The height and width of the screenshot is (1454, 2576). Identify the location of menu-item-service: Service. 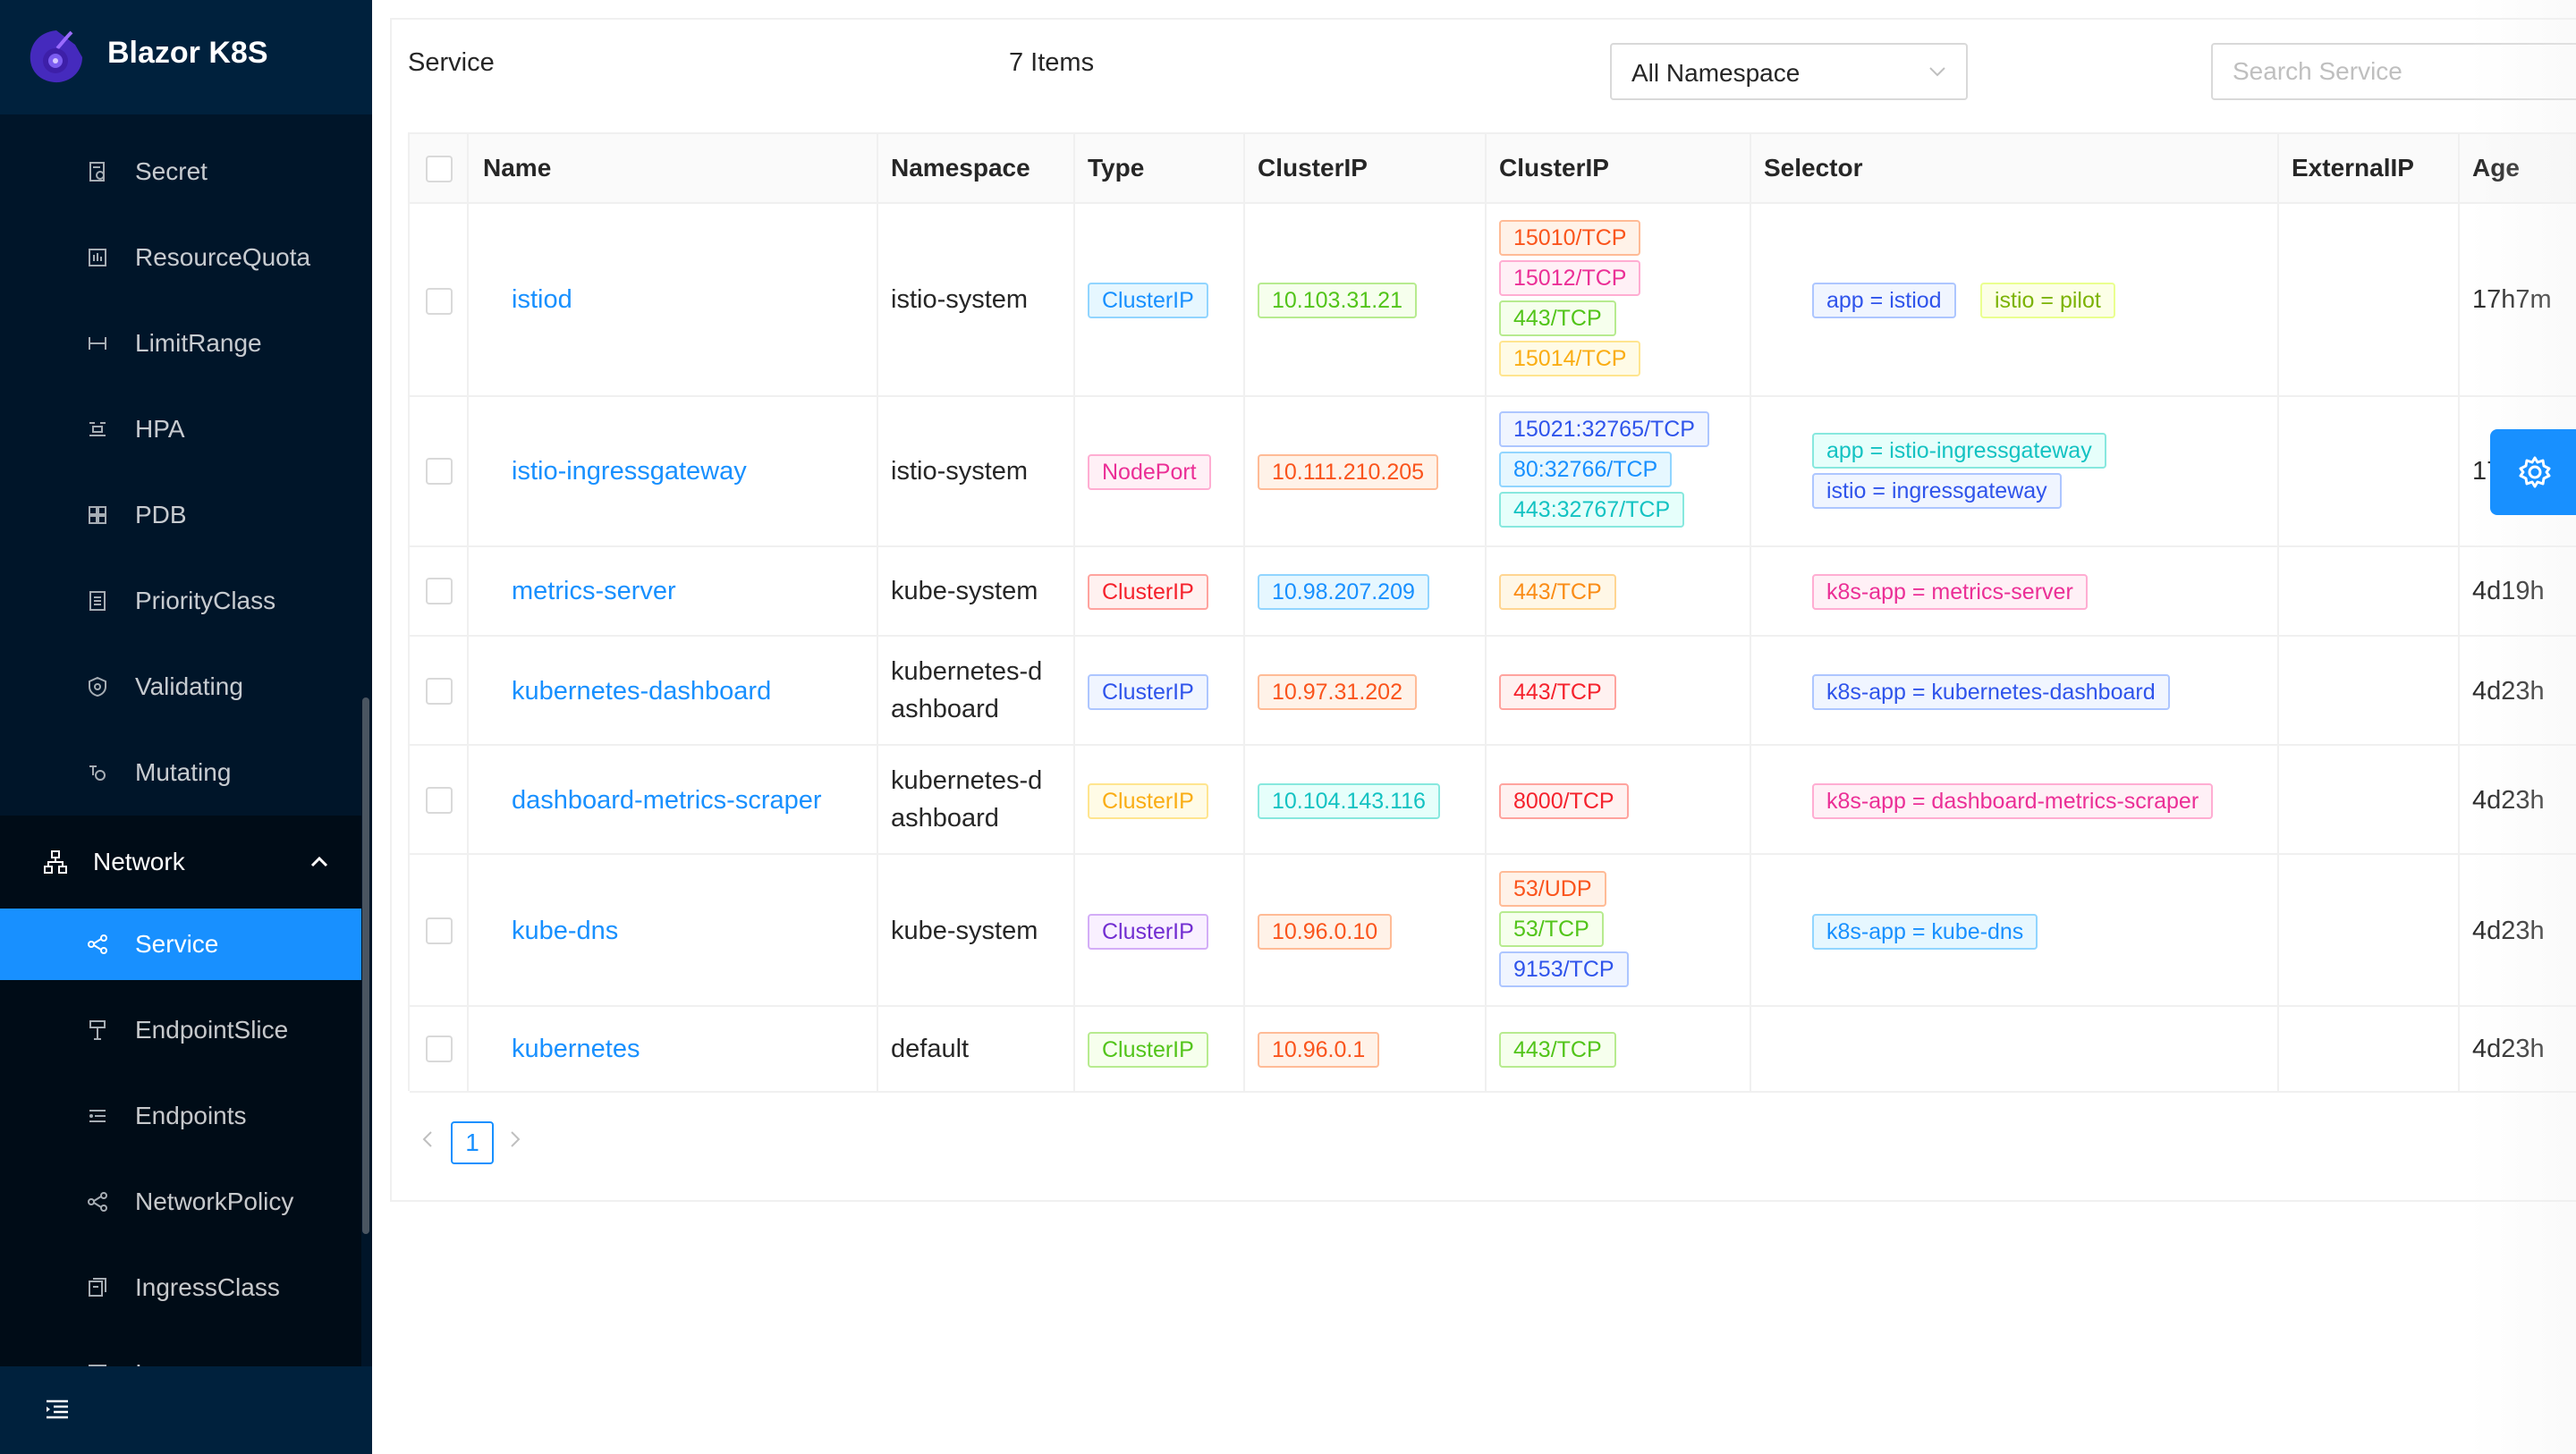
(180, 944).